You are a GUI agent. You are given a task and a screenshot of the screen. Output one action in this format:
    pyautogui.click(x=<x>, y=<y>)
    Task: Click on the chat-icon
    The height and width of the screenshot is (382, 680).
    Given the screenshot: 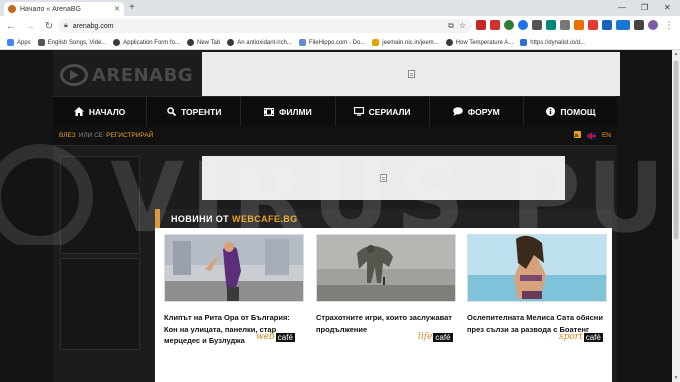 What is the action you would take?
    pyautogui.click(x=458, y=111)
    